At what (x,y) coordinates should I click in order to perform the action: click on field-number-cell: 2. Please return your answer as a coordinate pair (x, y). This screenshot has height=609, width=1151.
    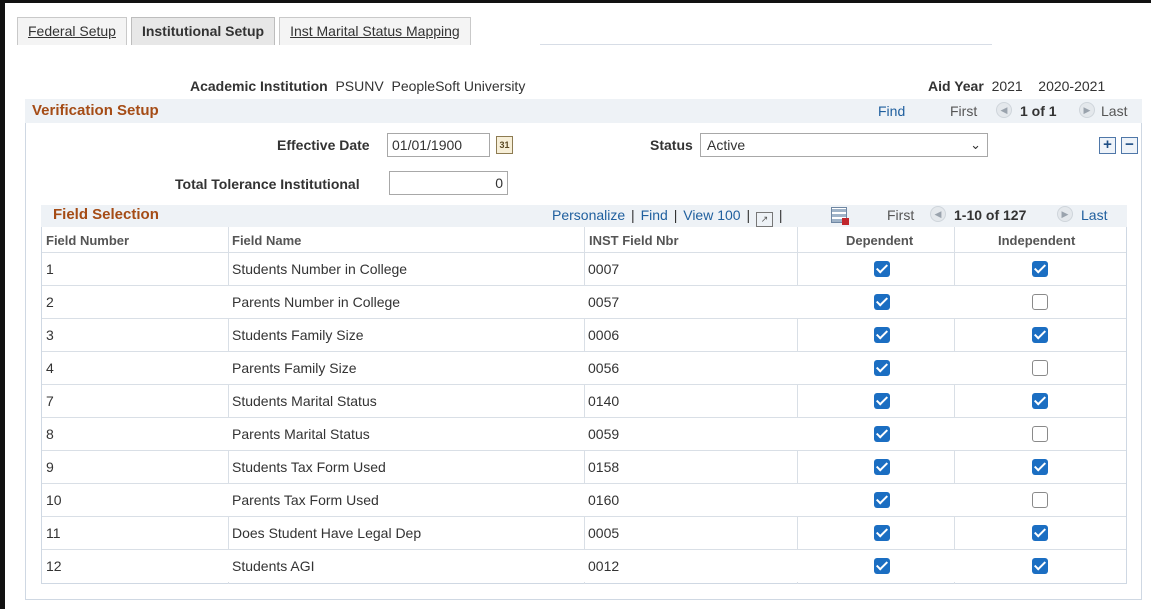
    Looking at the image, I should click on (50, 302).